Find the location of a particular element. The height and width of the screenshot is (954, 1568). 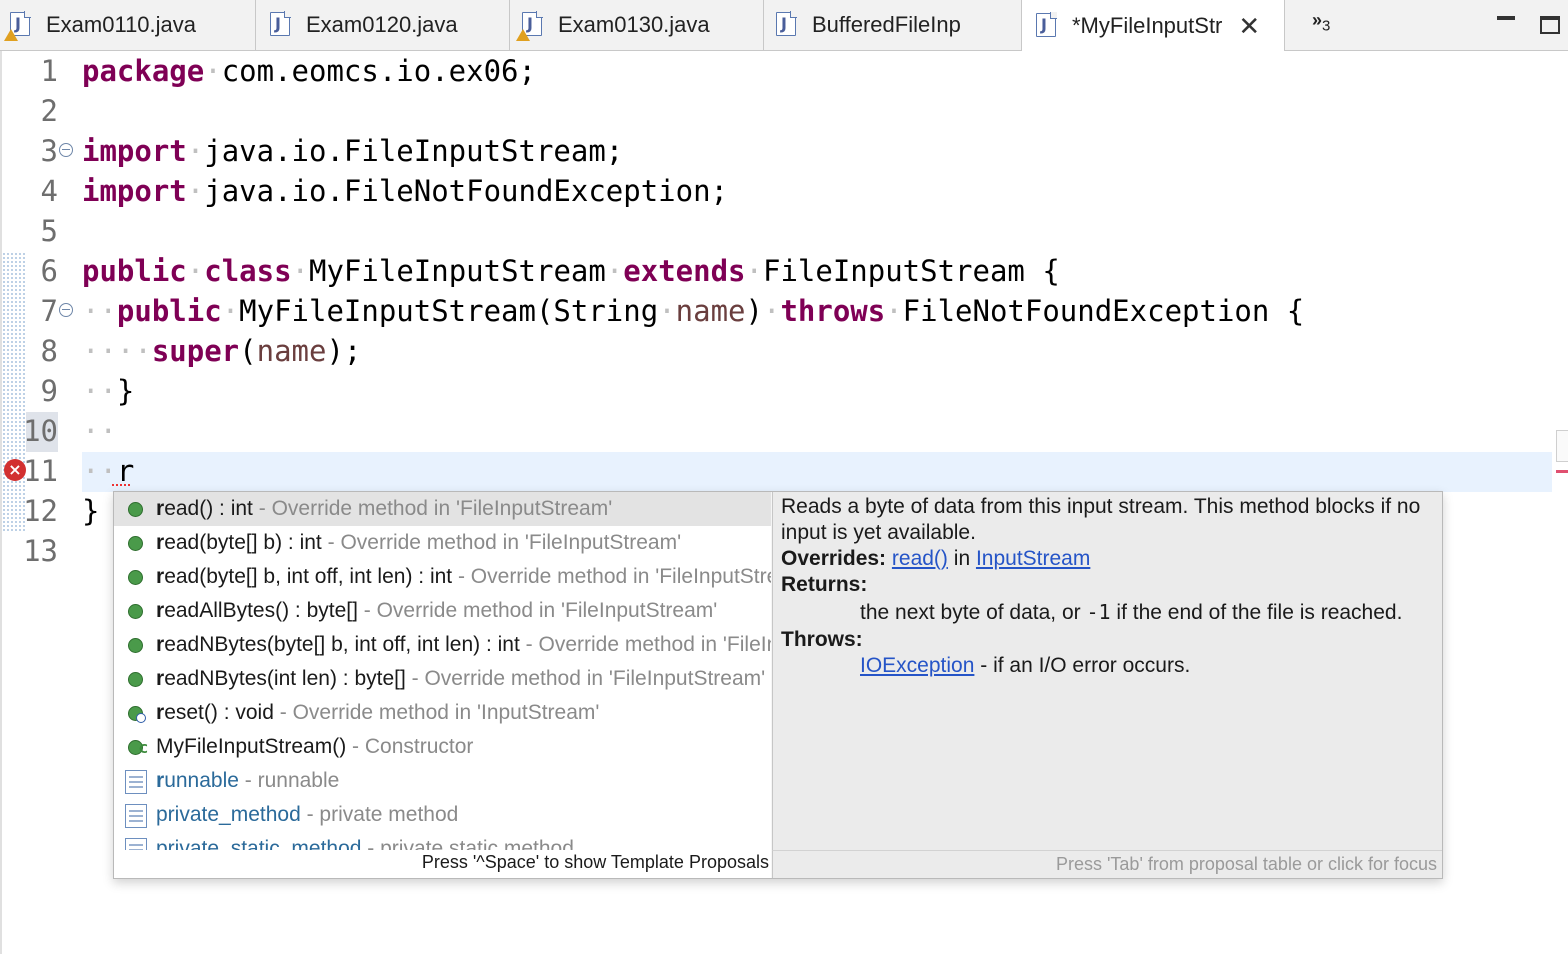

code-line: 5 is located at coordinates (784, 231).